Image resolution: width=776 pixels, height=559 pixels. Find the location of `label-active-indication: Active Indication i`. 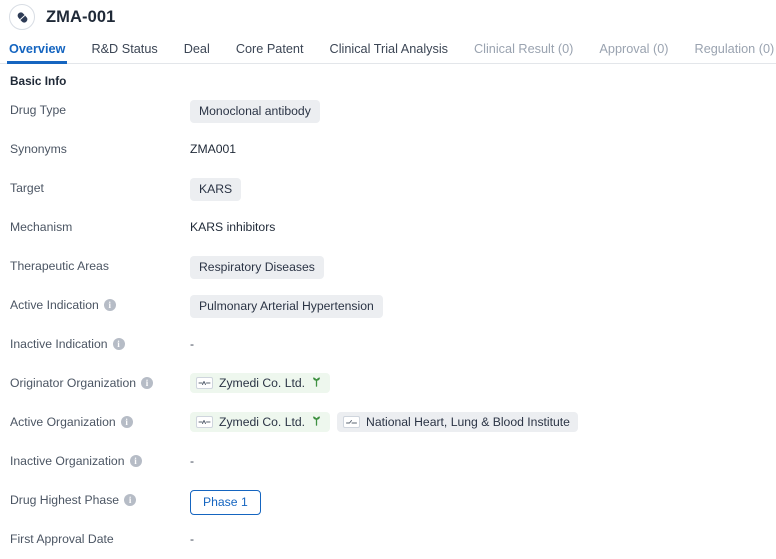

label-active-indication: Active Indication i is located at coordinates (100, 299).